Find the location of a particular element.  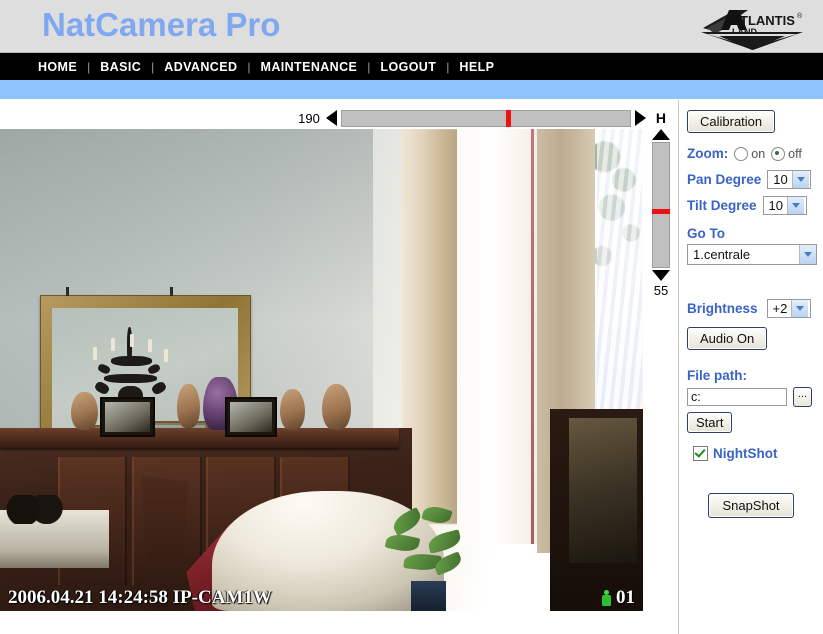

start-recording-button: Start is located at coordinates (710, 422).